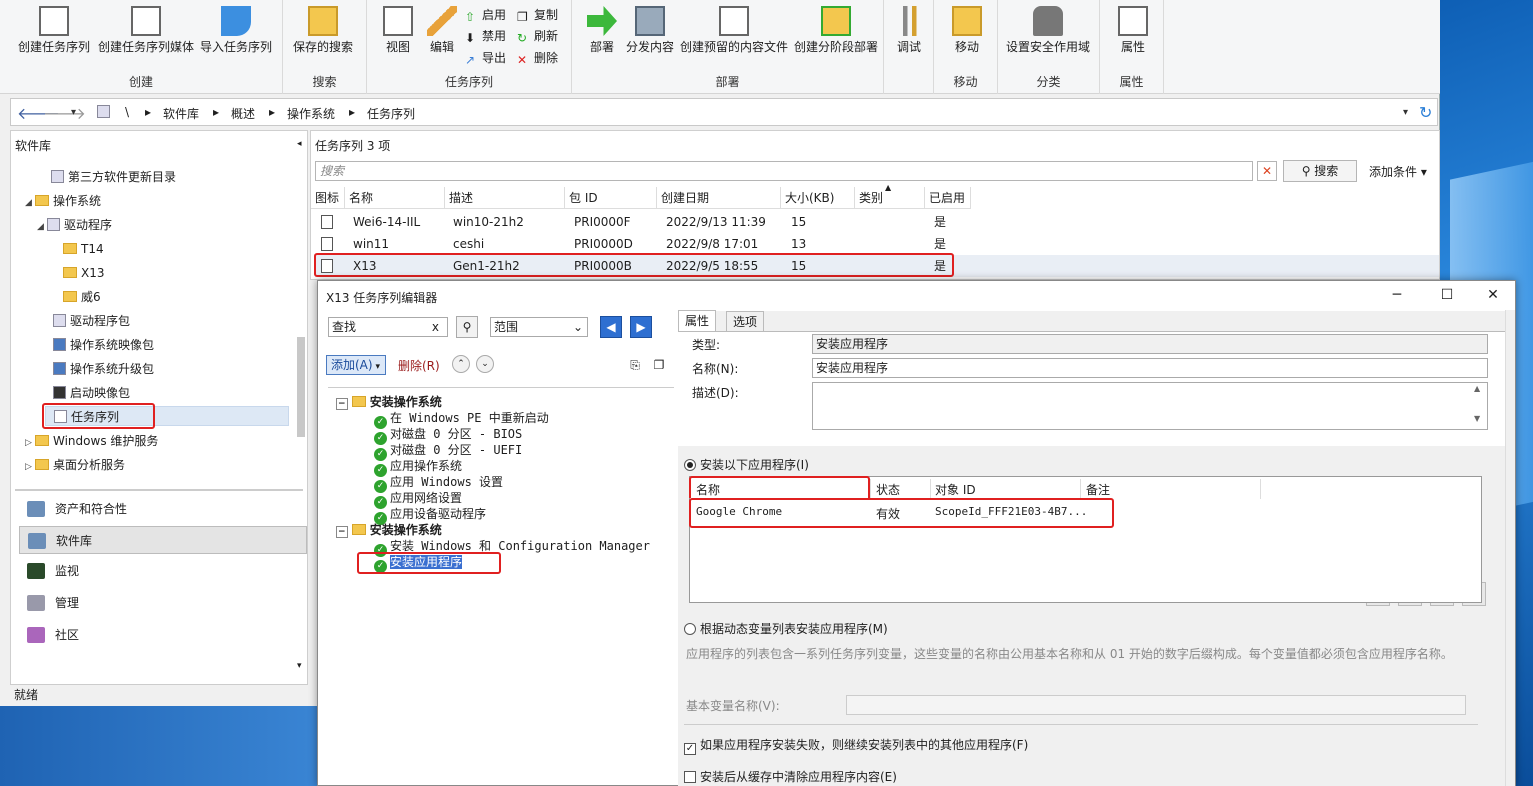 The image size is (1533, 786). I want to click on create-prestaged-content-button: 创建预留的内容文件, so click(734, 30).